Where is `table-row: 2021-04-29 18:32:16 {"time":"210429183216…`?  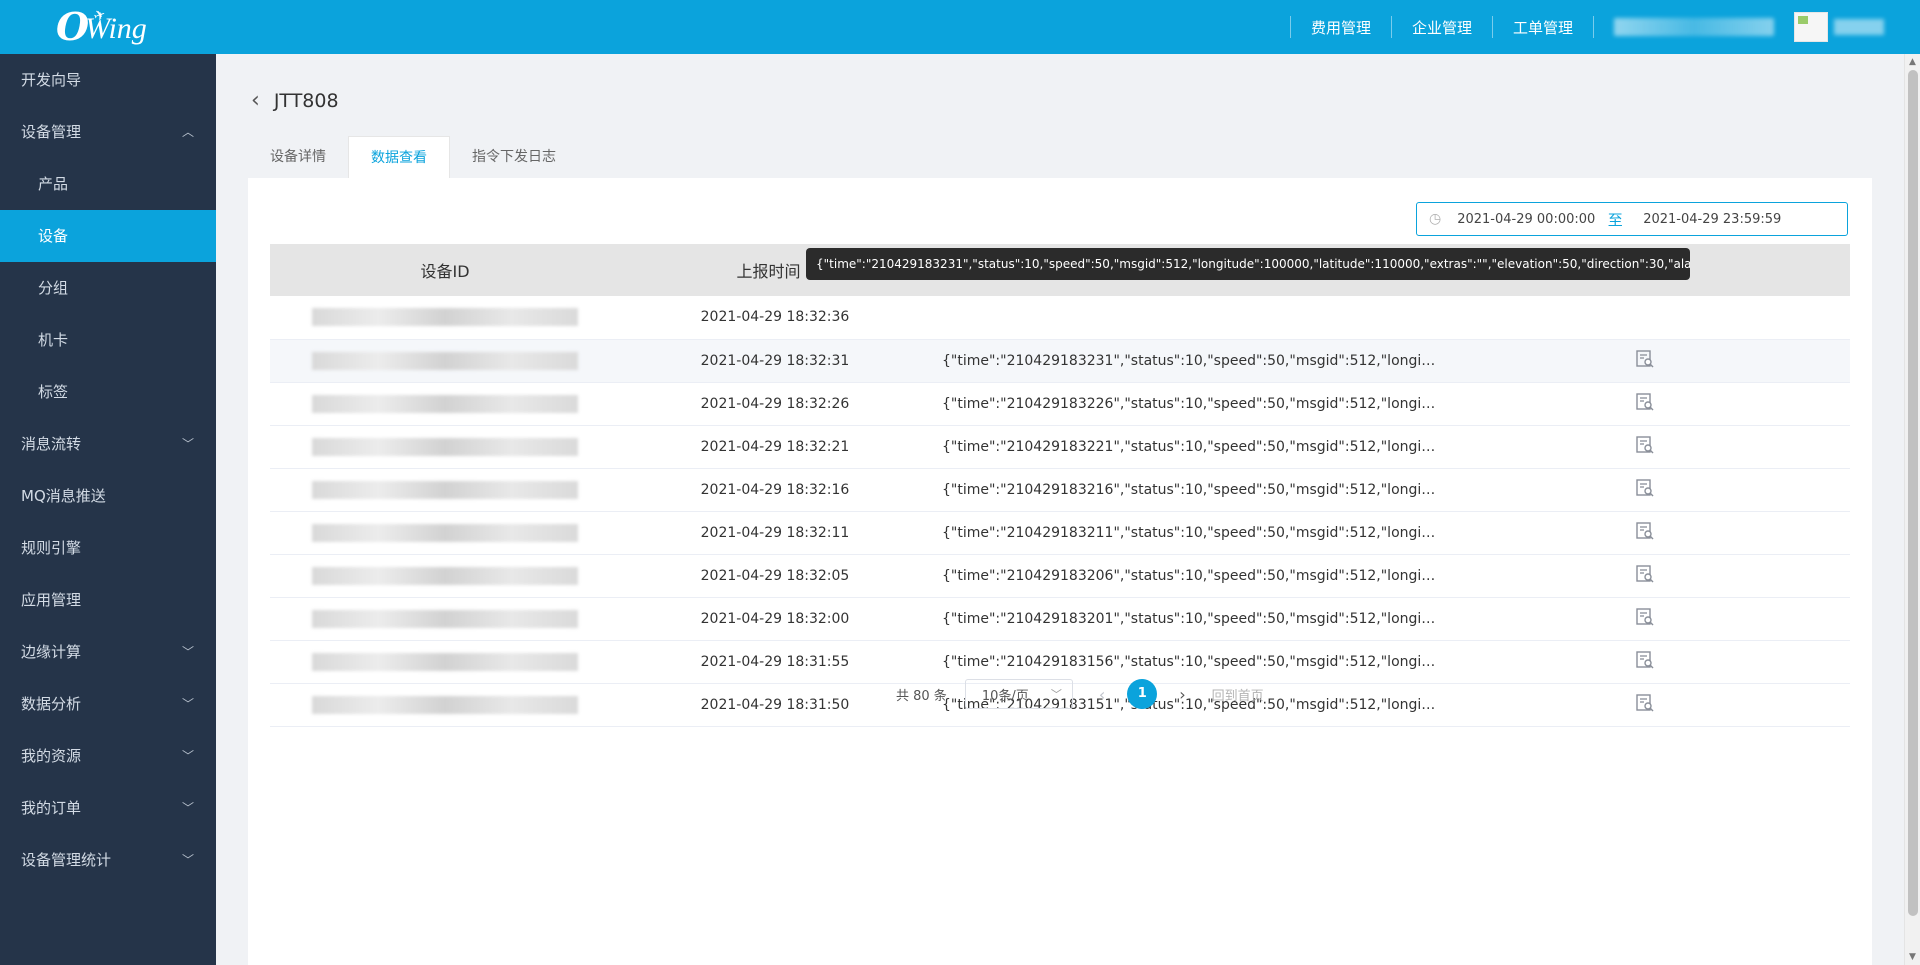 table-row: 2021-04-29 18:32:16 {"time":"210429183216… is located at coordinates (1060, 489).